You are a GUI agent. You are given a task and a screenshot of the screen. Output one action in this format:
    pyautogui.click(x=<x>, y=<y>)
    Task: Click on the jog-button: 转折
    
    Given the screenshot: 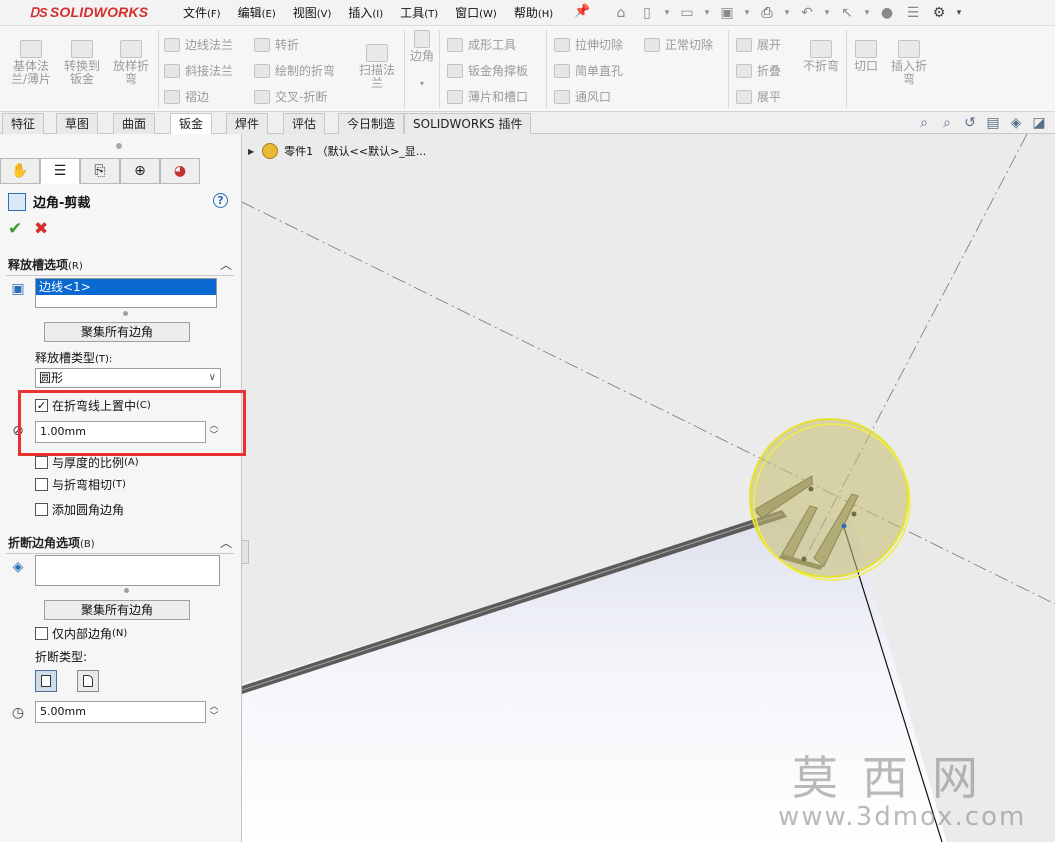 What is the action you would take?
    pyautogui.click(x=276, y=44)
    